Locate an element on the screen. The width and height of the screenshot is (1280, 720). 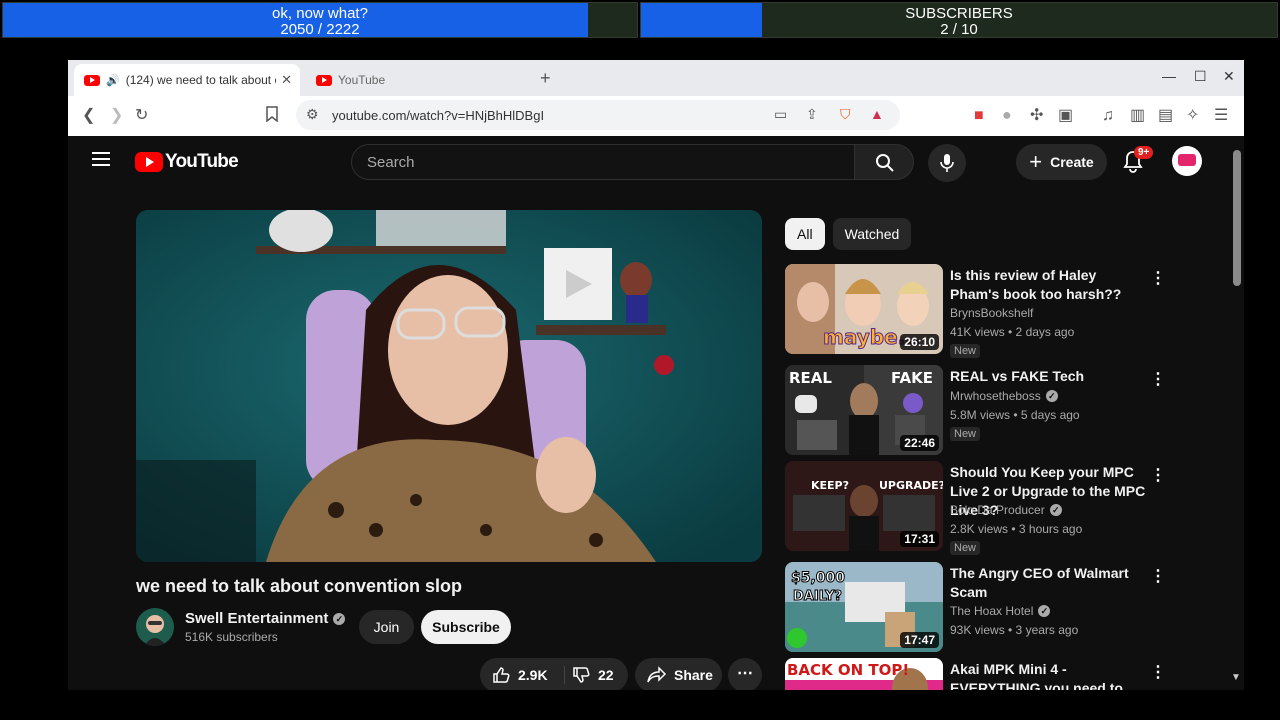
tab-youtube: YouTube is located at coordinates (416, 80).